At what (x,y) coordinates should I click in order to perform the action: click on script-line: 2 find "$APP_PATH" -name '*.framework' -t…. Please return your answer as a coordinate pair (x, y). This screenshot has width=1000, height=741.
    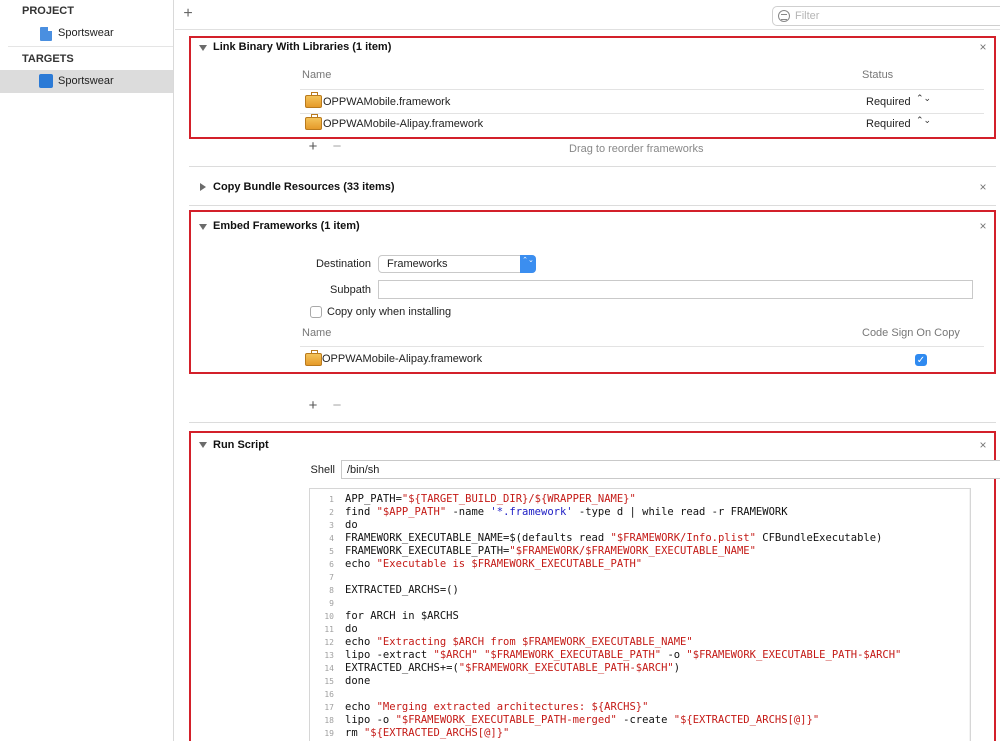
    Looking at the image, I should click on (620, 512).